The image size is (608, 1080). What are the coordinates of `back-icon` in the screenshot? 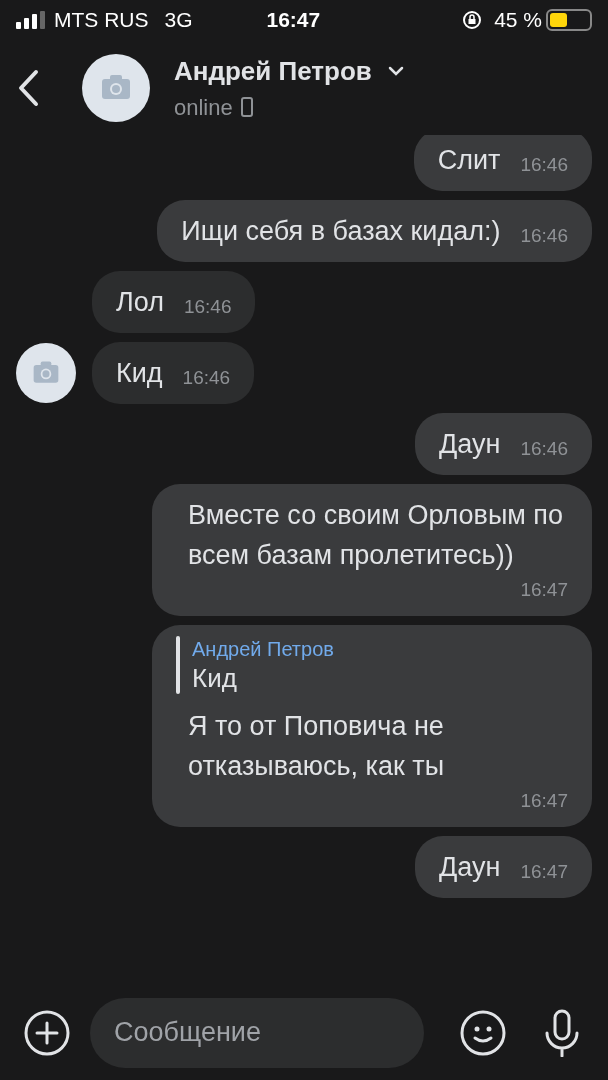 It's located at (28, 87).